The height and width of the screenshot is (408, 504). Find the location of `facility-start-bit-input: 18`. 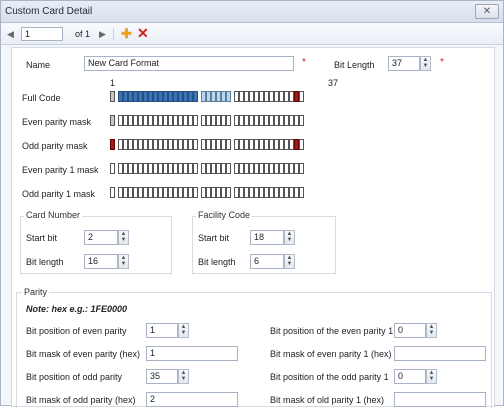

facility-start-bit-input: 18 is located at coordinates (267, 237).